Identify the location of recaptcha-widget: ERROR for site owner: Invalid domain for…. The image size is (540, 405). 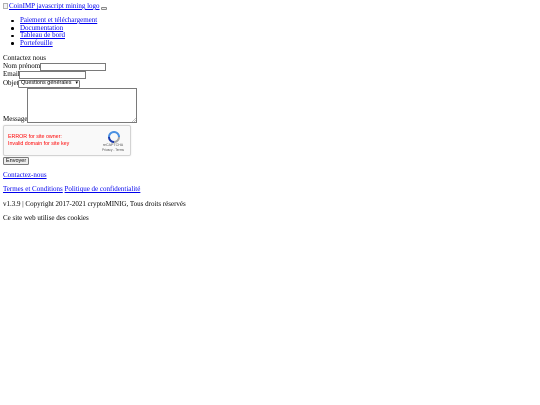
(67, 140).